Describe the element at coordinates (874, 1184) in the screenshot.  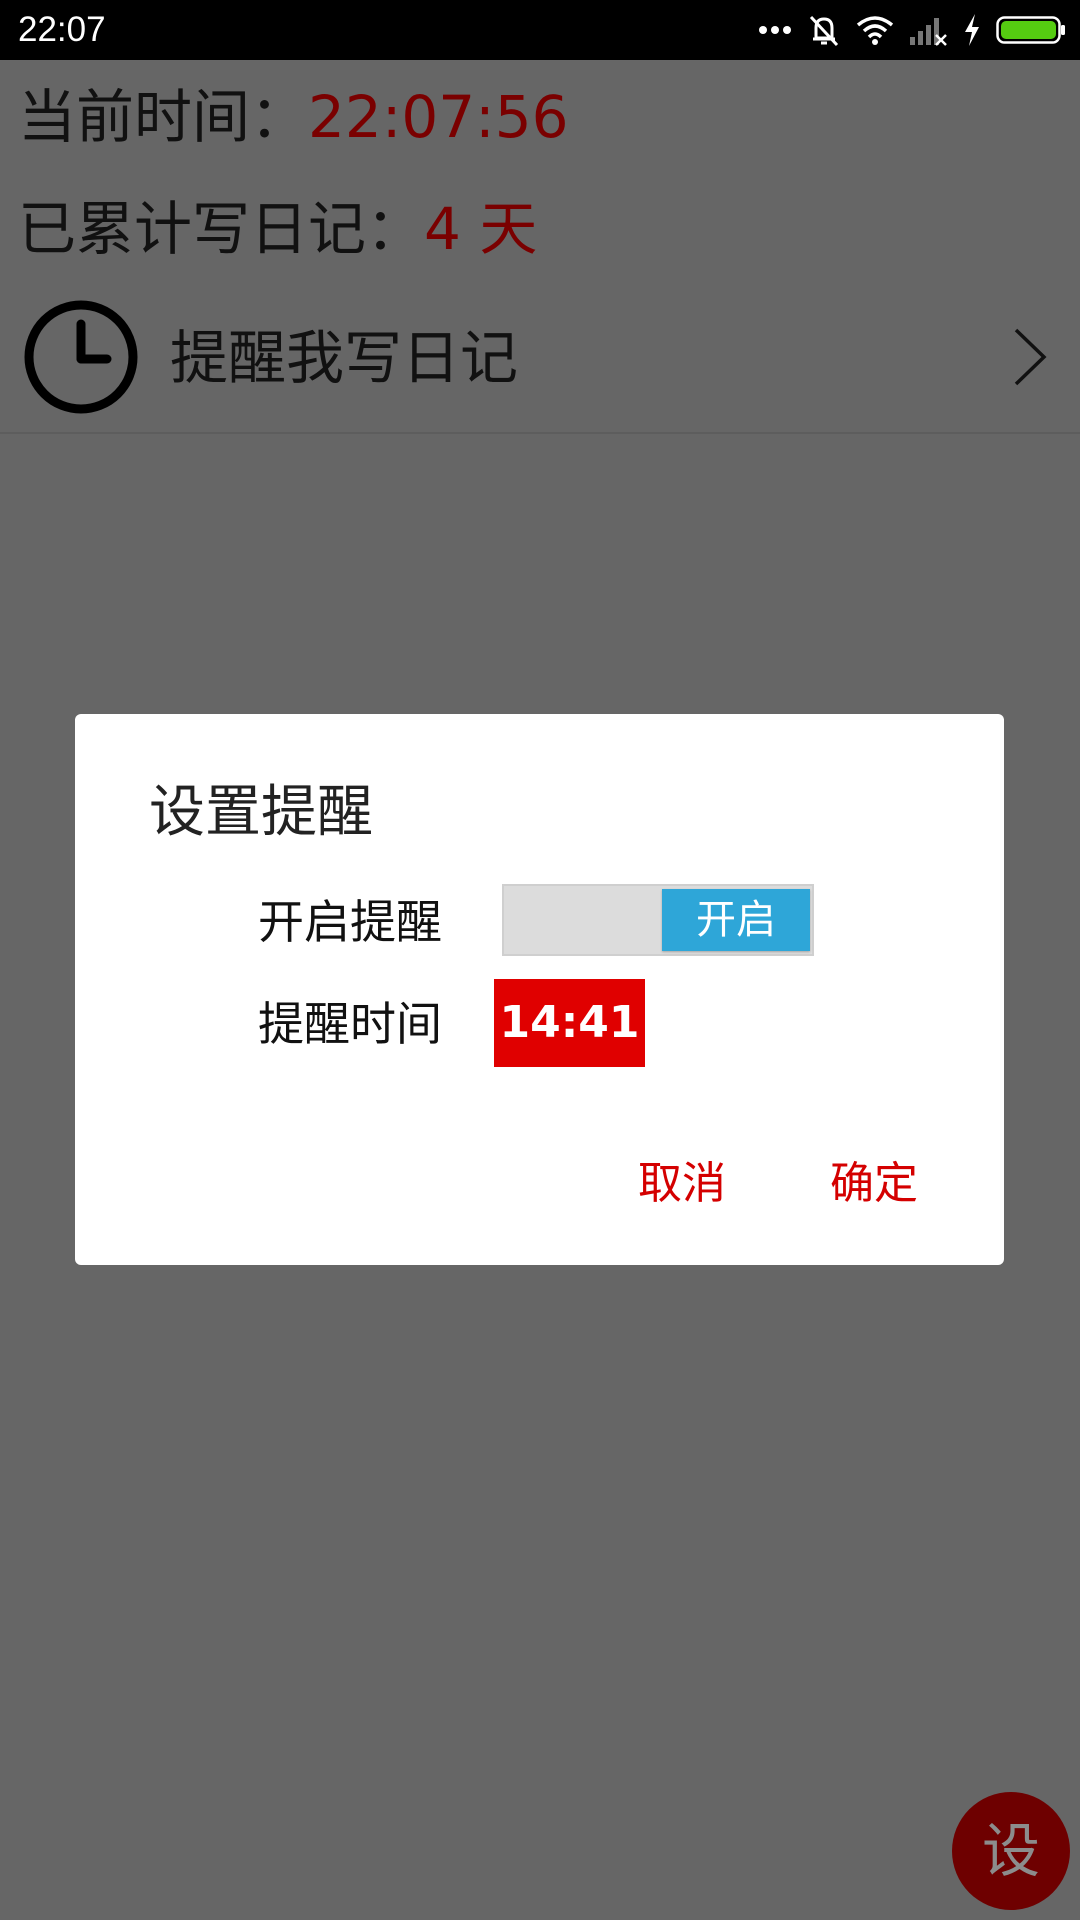
I see `ok-button: 确定` at that location.